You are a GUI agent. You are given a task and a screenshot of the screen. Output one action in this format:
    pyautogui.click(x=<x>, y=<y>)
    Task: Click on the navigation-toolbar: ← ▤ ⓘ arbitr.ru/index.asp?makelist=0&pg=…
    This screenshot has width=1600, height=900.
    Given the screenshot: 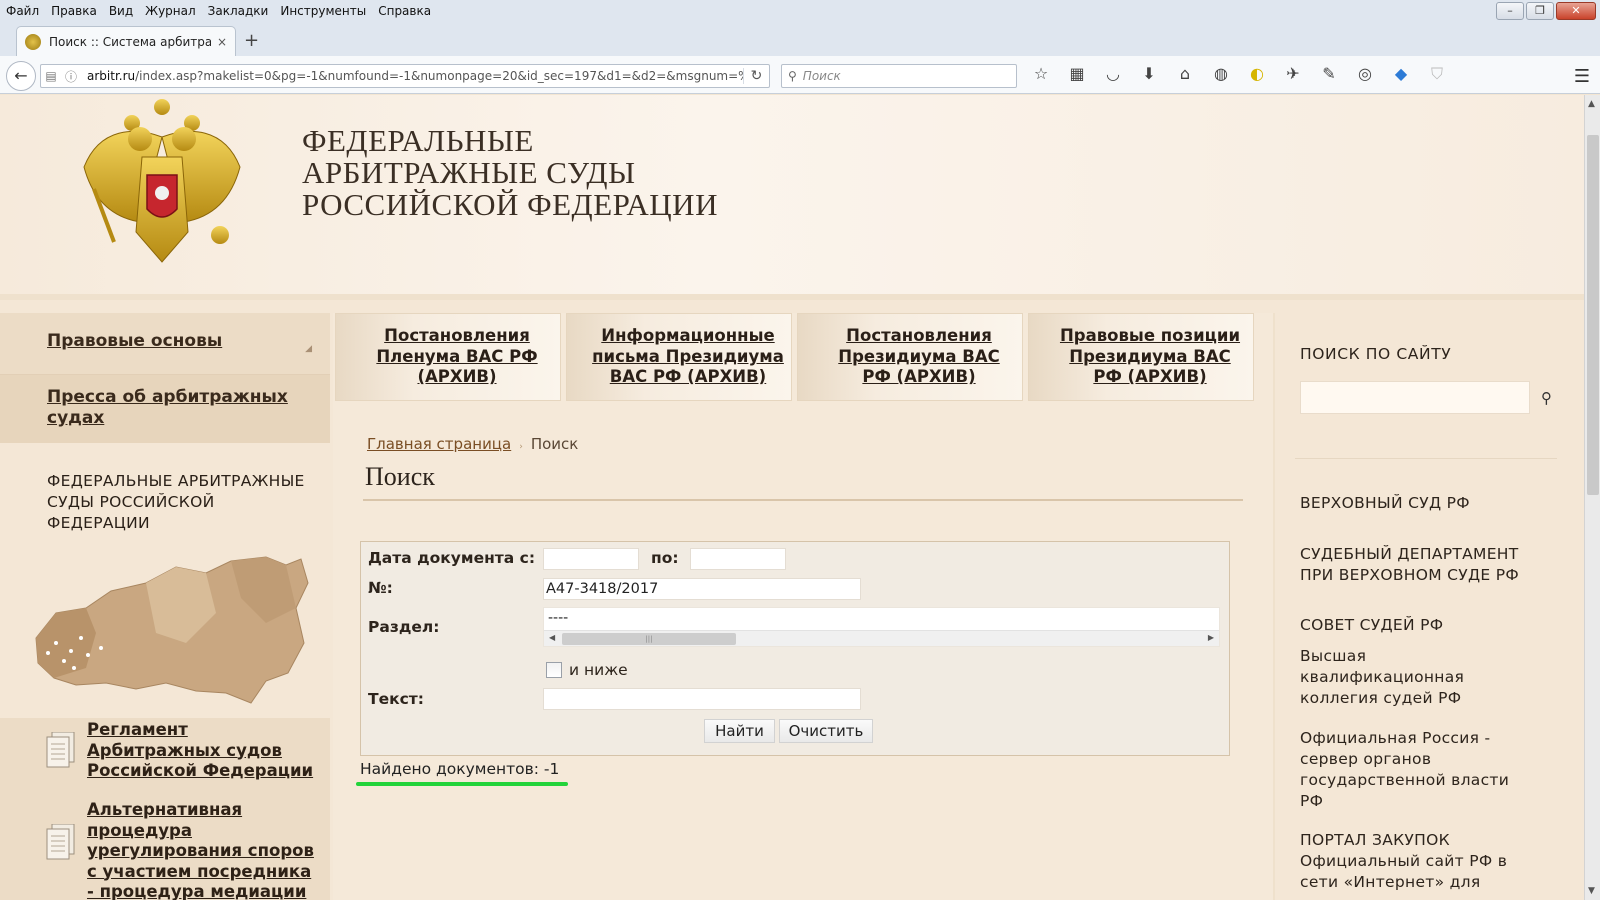 What is the action you would take?
    pyautogui.click(x=800, y=75)
    